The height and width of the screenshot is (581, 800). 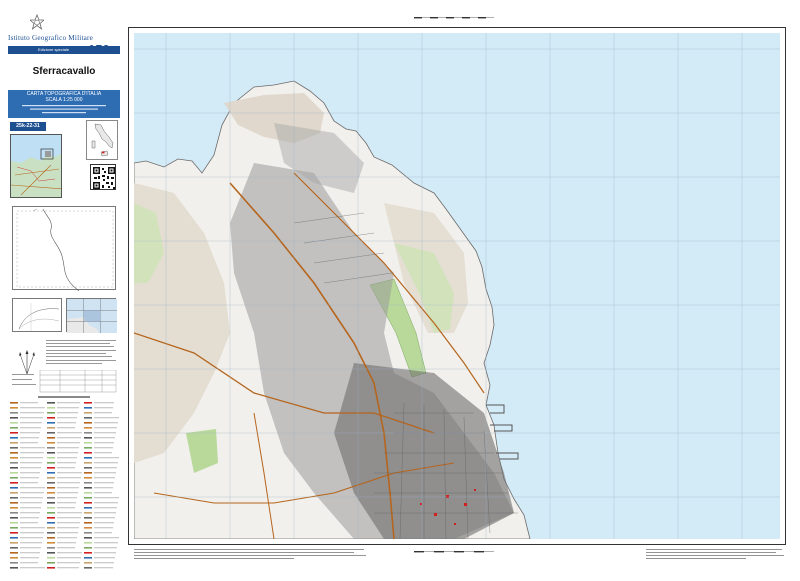 What do you see at coordinates (715, 554) in the screenshot?
I see `footer-notes-right` at bounding box center [715, 554].